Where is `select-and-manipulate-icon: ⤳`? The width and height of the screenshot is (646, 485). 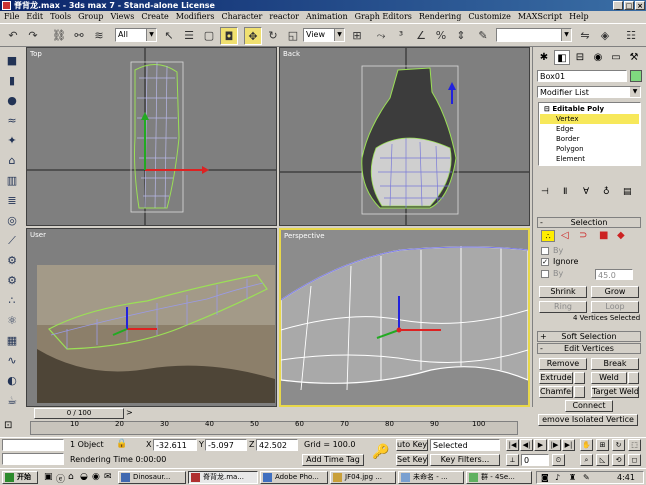
select-and-manipulate-icon: ⤳ is located at coordinates (381, 36).